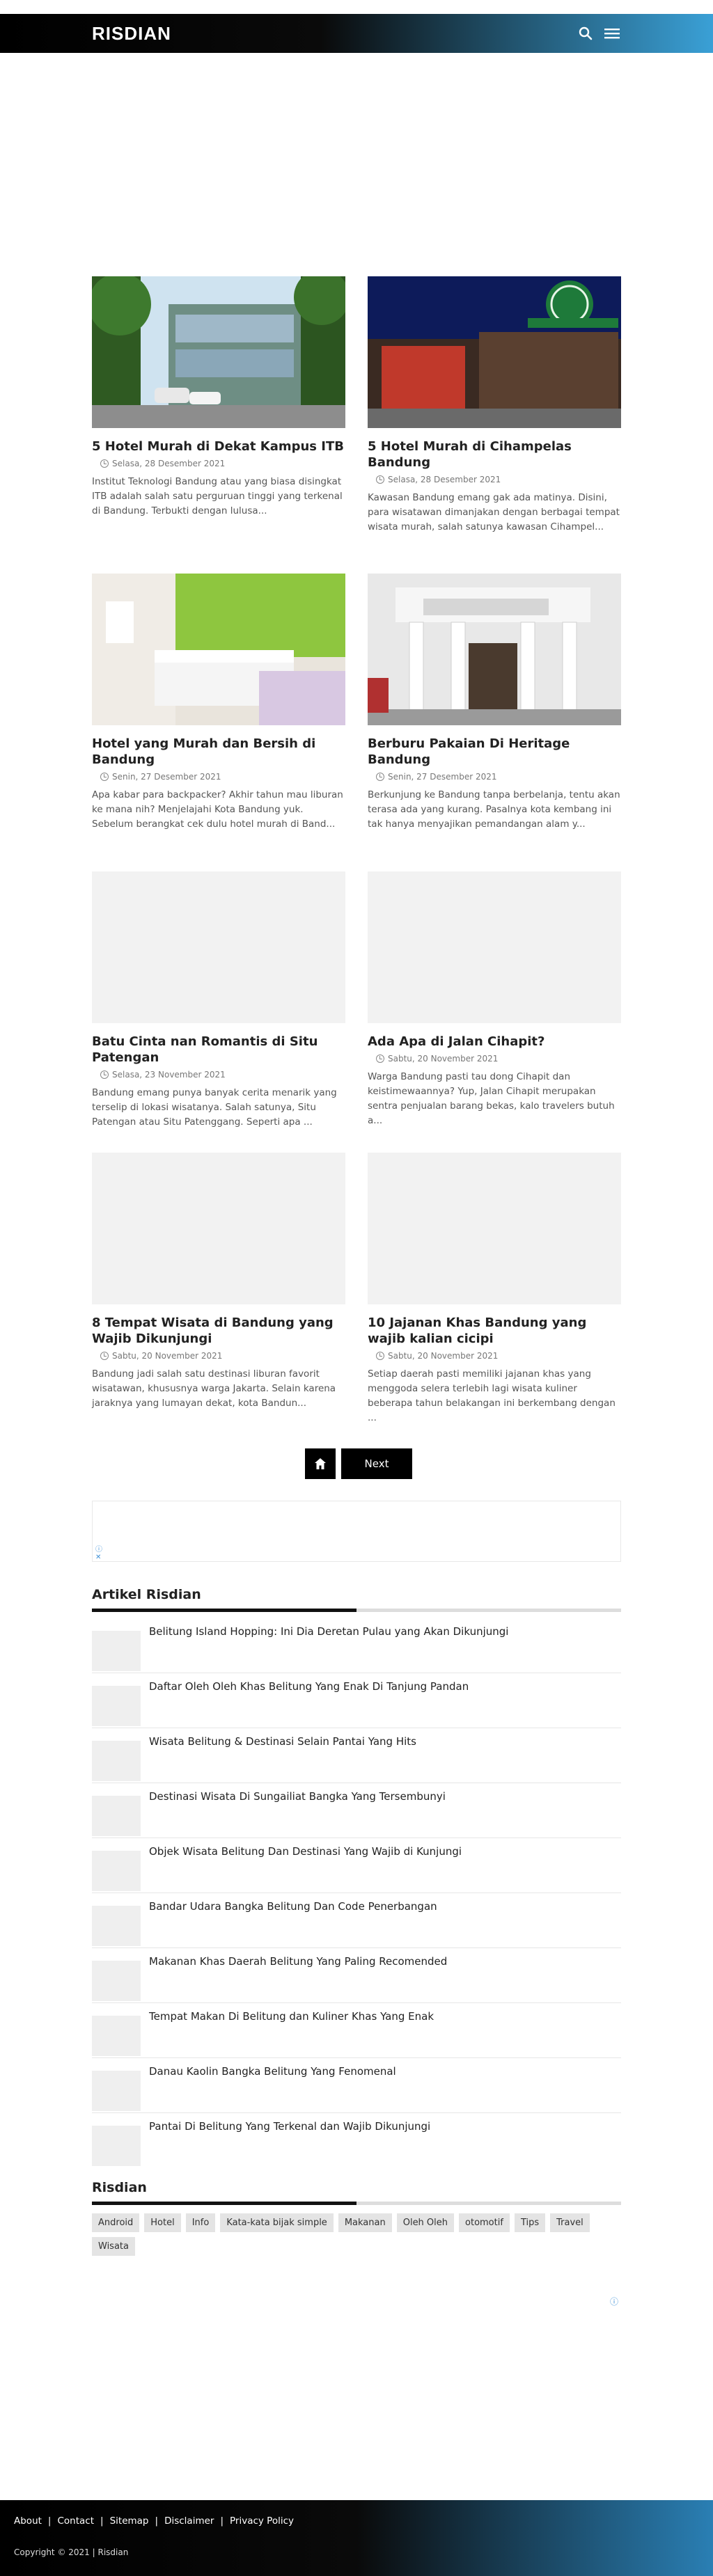  I want to click on tag-link: Makanan, so click(365, 2222).